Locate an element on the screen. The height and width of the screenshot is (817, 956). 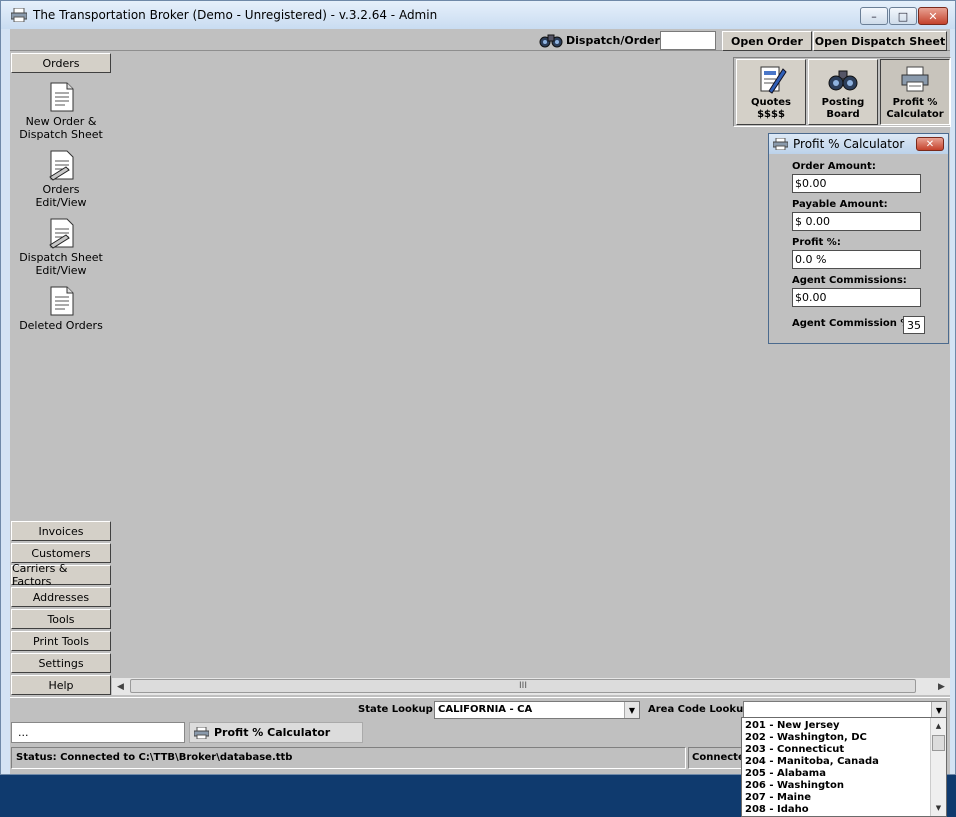
maximize-button: □ is located at coordinates (903, 16).